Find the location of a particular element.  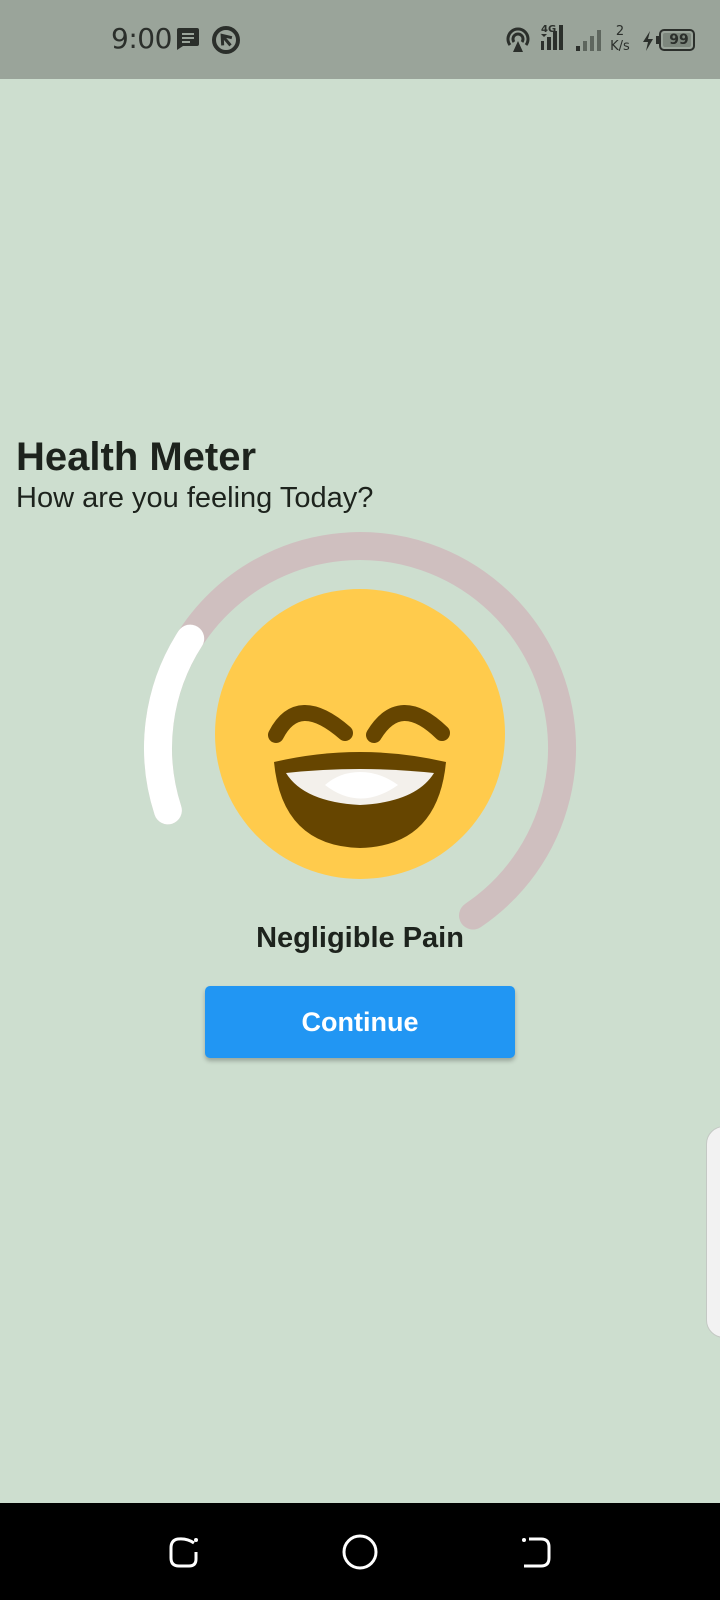

home-button is located at coordinates (360, 1552).